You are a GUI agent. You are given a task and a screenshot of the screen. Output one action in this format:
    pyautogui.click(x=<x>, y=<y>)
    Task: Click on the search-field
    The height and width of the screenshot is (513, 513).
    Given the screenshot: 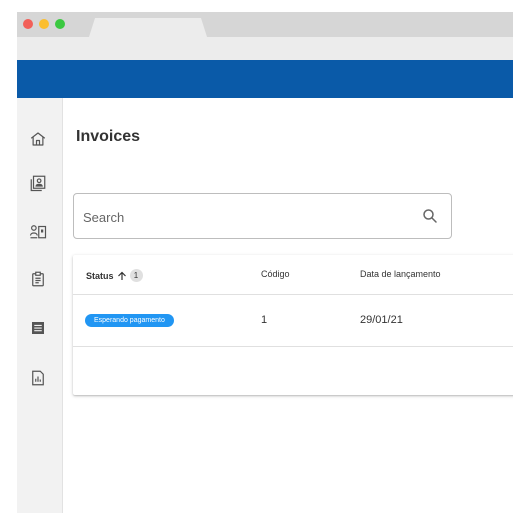 What is the action you would take?
    pyautogui.click(x=262, y=216)
    